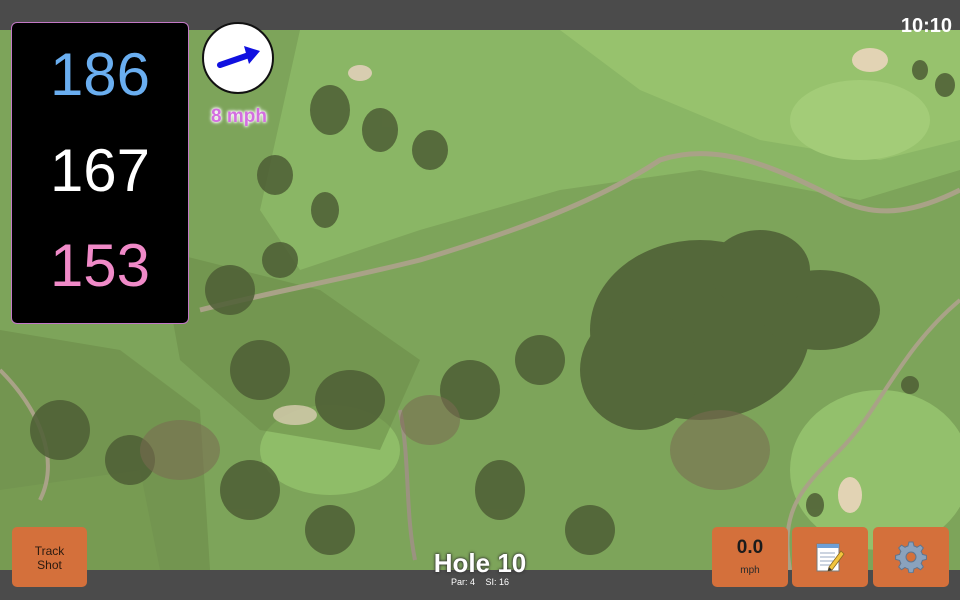 Image resolution: width=960 pixels, height=600 pixels. What do you see at coordinates (750, 570) in the screenshot?
I see `speed-unit: mph` at bounding box center [750, 570].